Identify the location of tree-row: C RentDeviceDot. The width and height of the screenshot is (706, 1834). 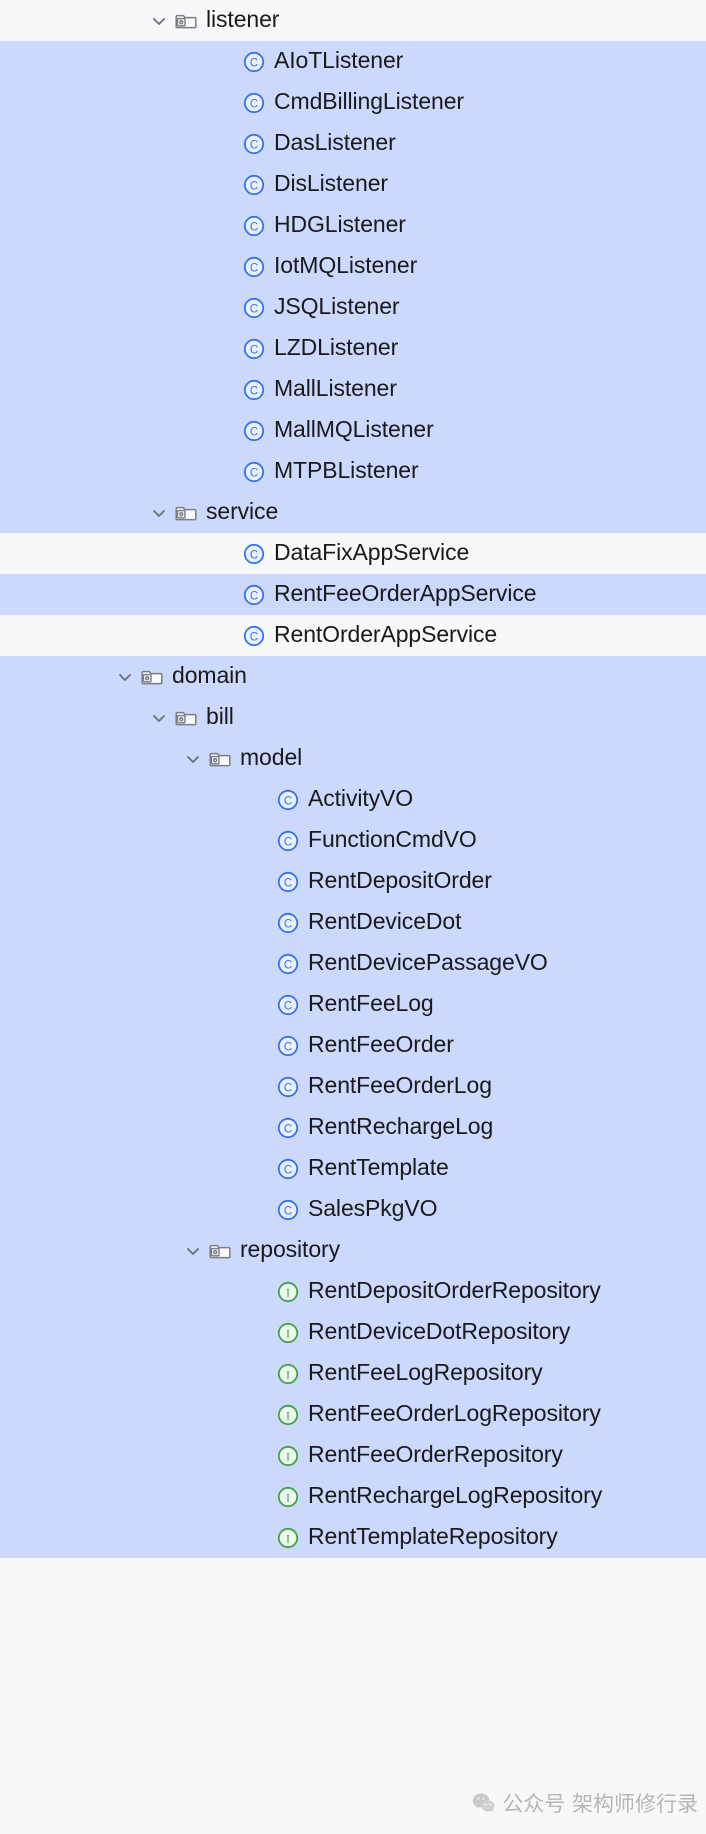
(353, 922).